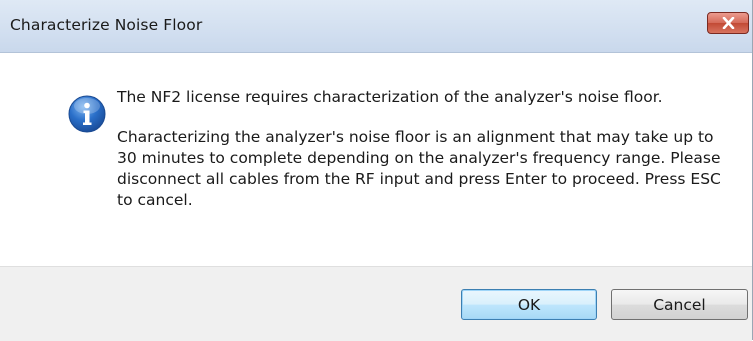 This screenshot has height=341, width=753. I want to click on cancel-button: Cancel, so click(679, 304).